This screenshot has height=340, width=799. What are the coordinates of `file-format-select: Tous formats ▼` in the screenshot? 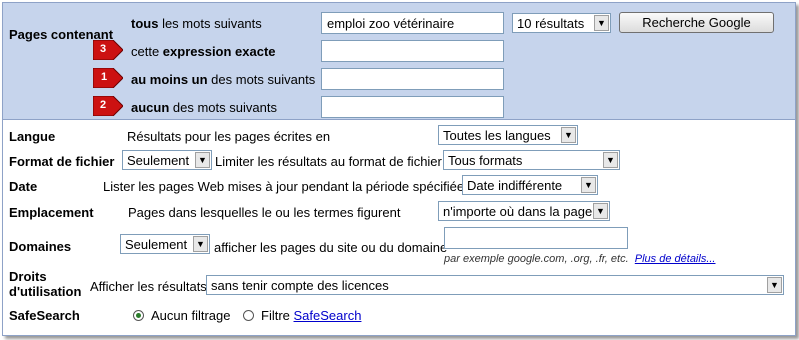 It's located at (531, 160).